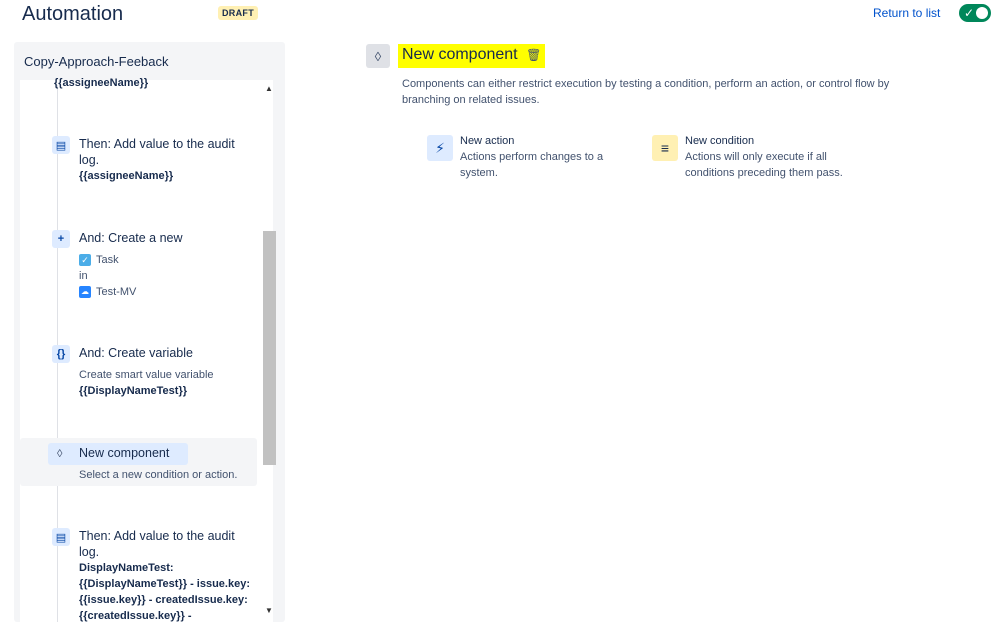 The height and width of the screenshot is (622, 999). Describe the element at coordinates (83, 276) in the screenshot. I see `in-label: in` at that location.